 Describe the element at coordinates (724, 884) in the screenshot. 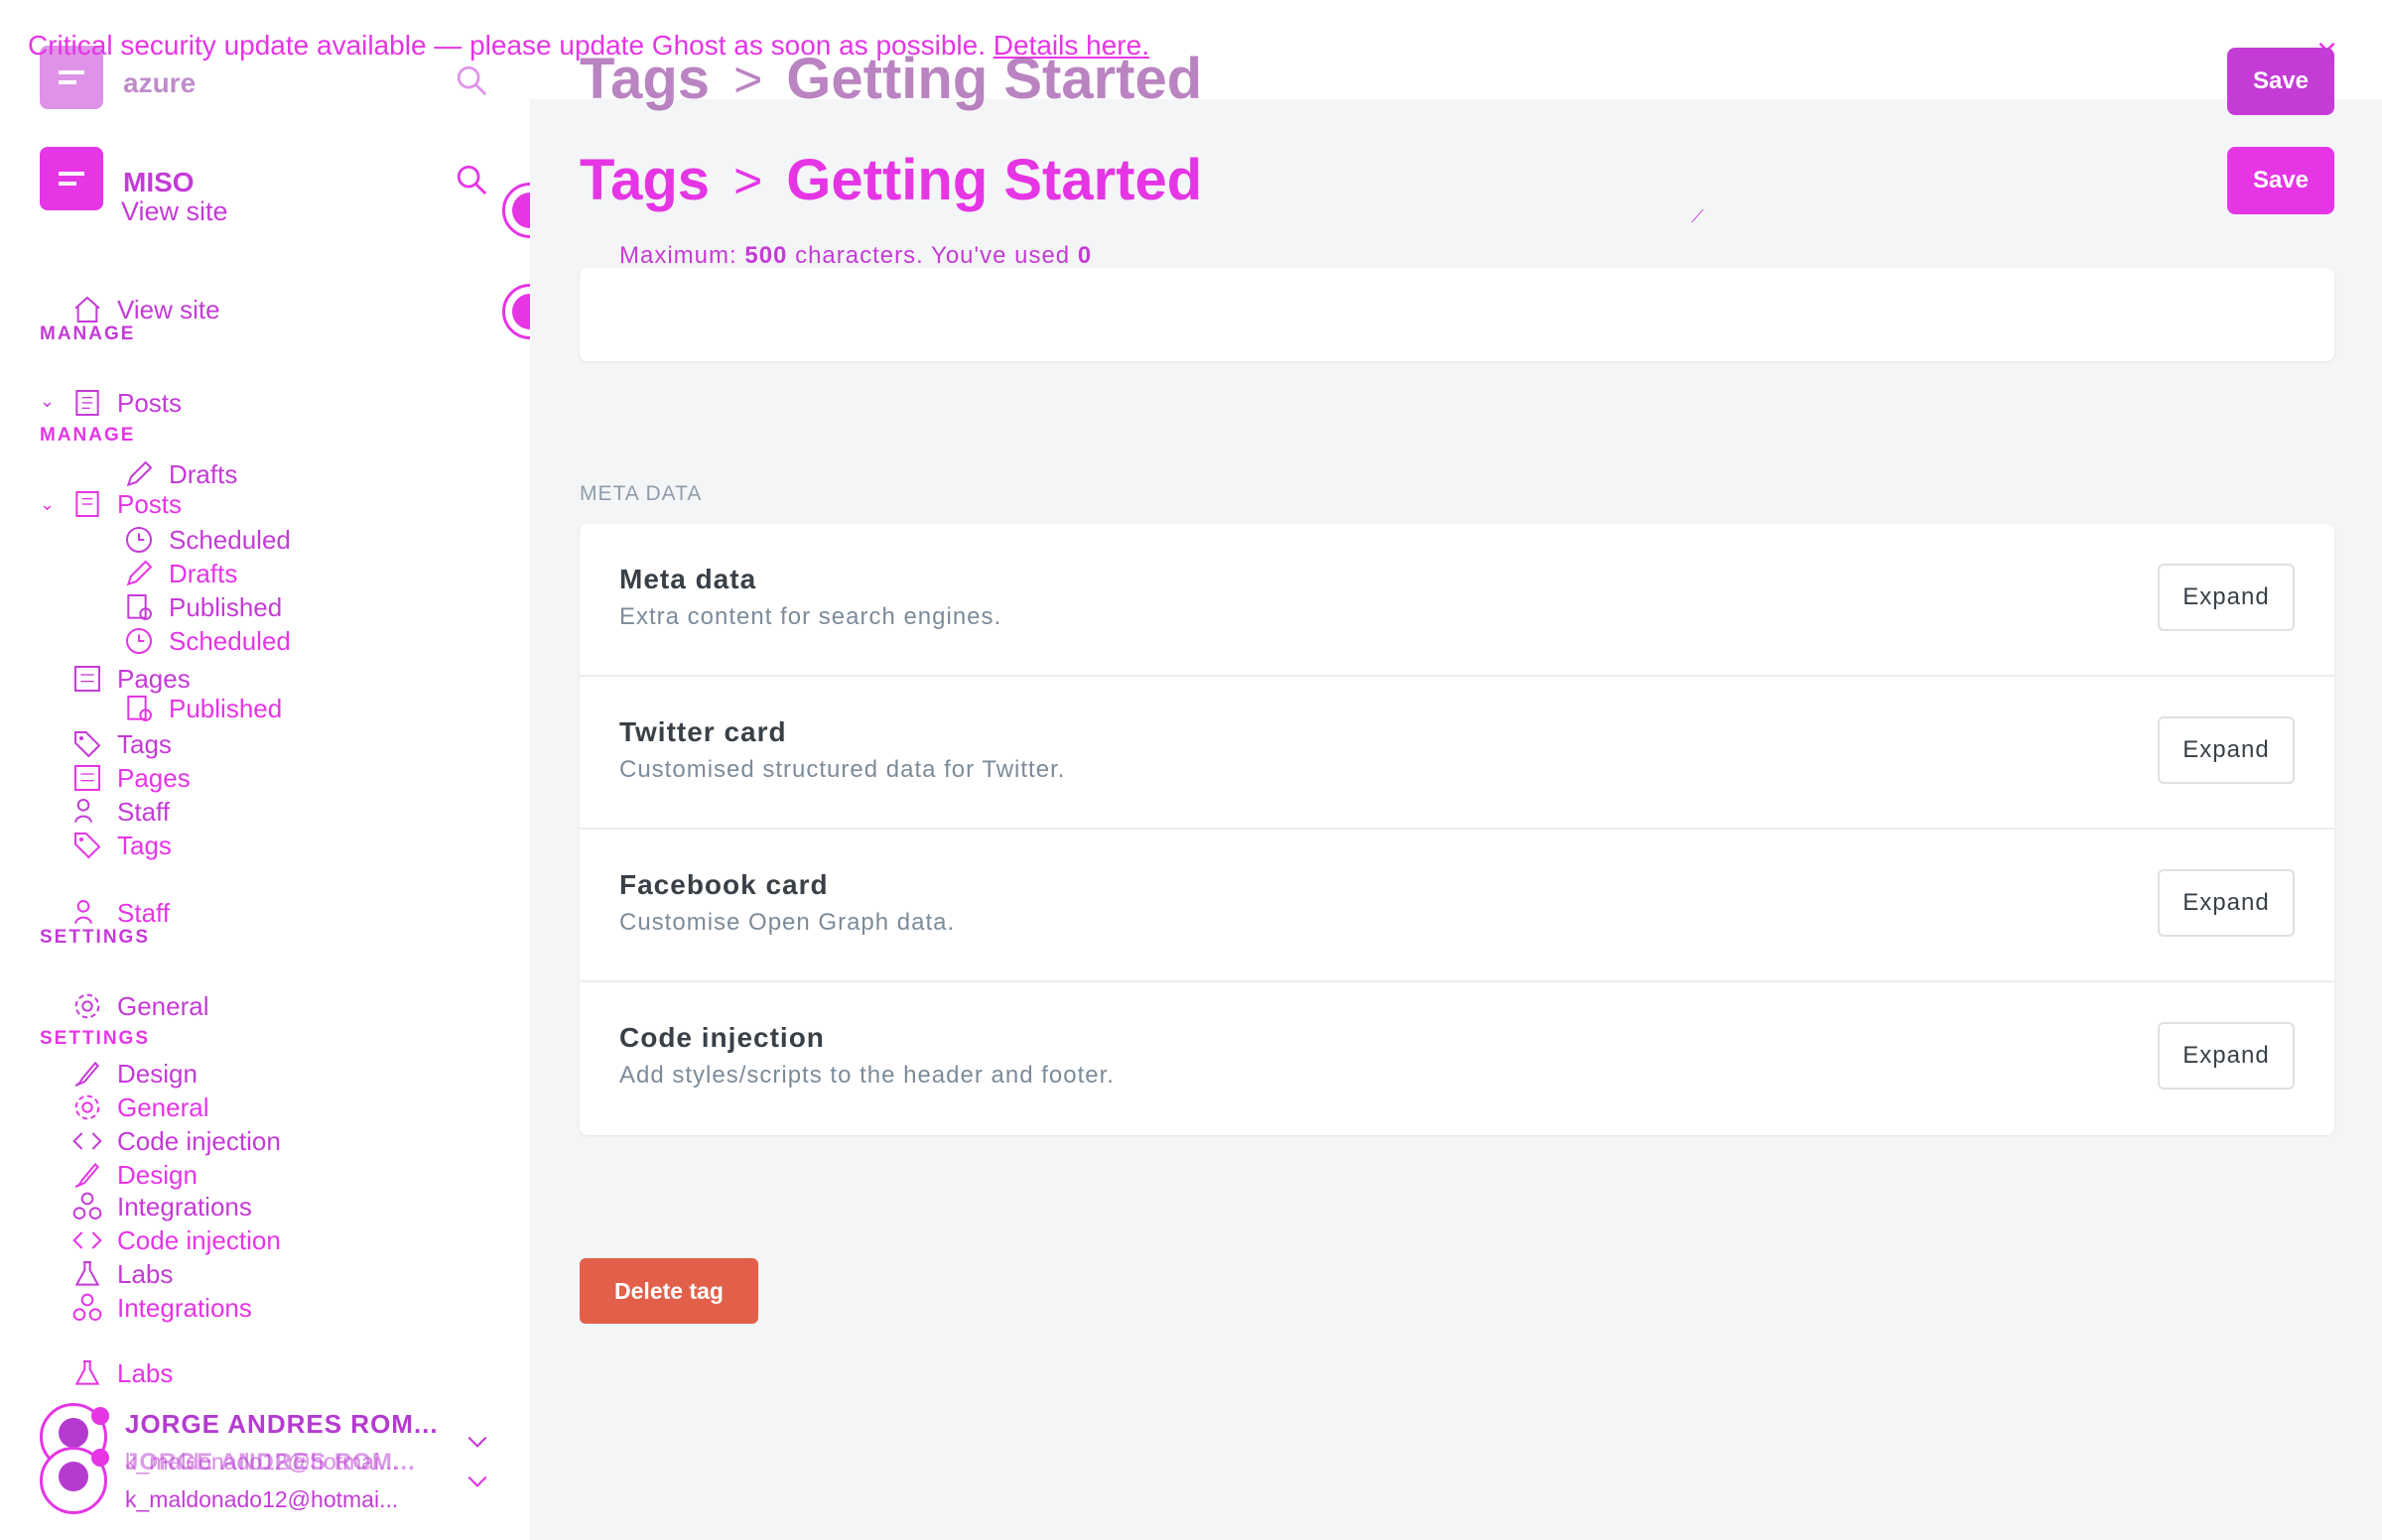

I see `meta-row-title: Facebook card` at that location.